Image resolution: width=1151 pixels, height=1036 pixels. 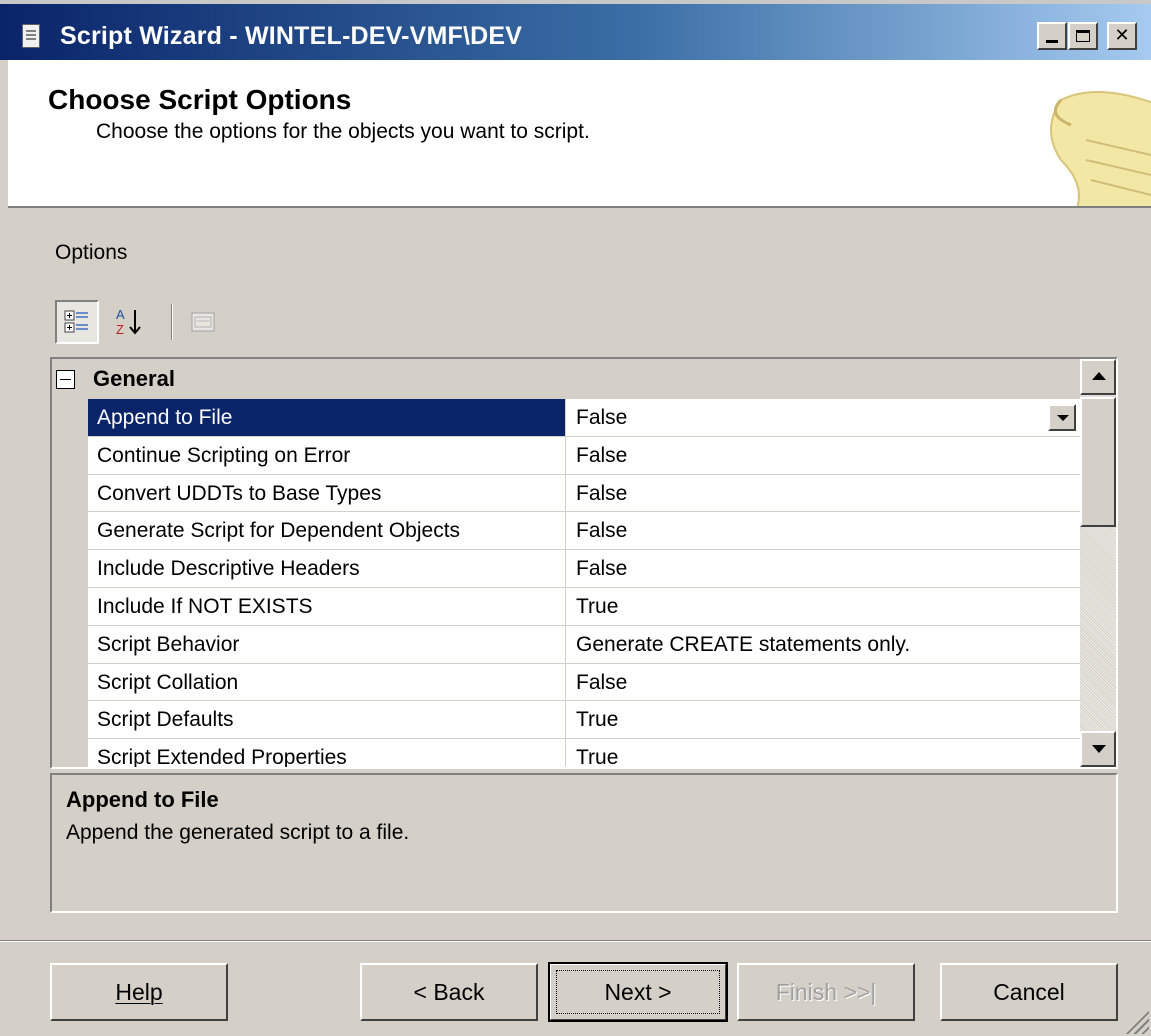 I want to click on scroll-down-icon, so click(x=1098, y=749).